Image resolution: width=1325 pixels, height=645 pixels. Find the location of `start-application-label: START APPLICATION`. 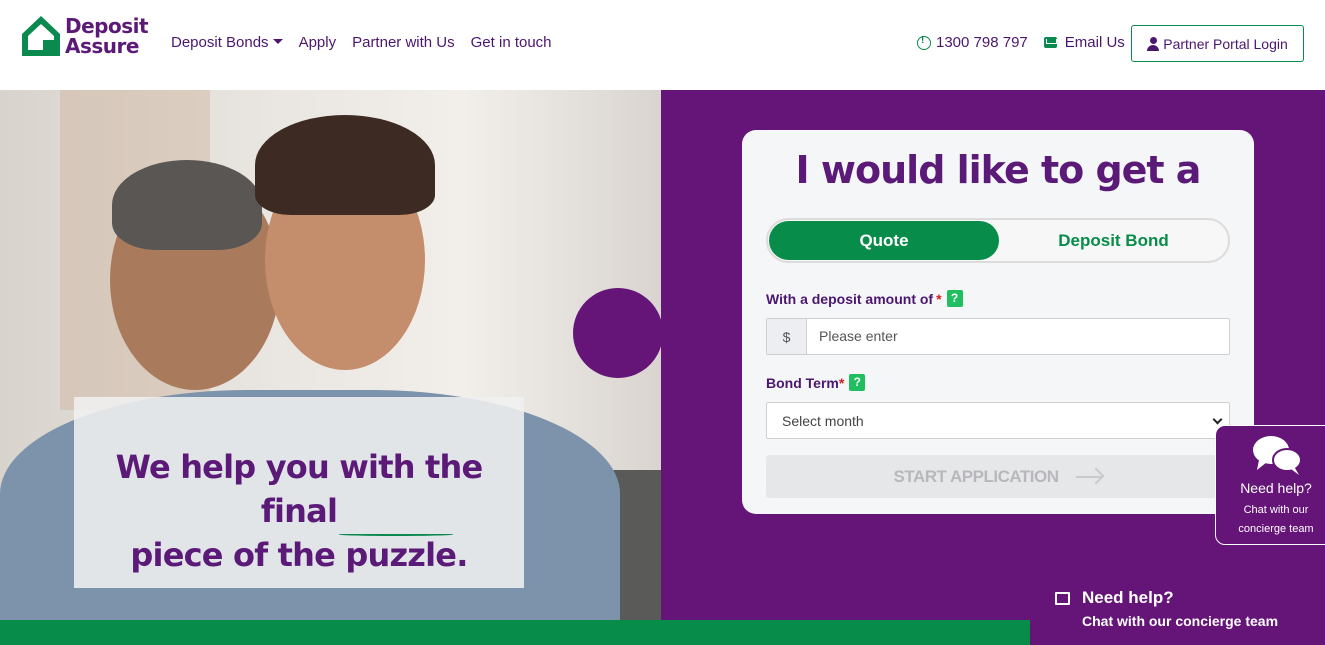

start-application-label: START APPLICATION is located at coordinates (976, 476).